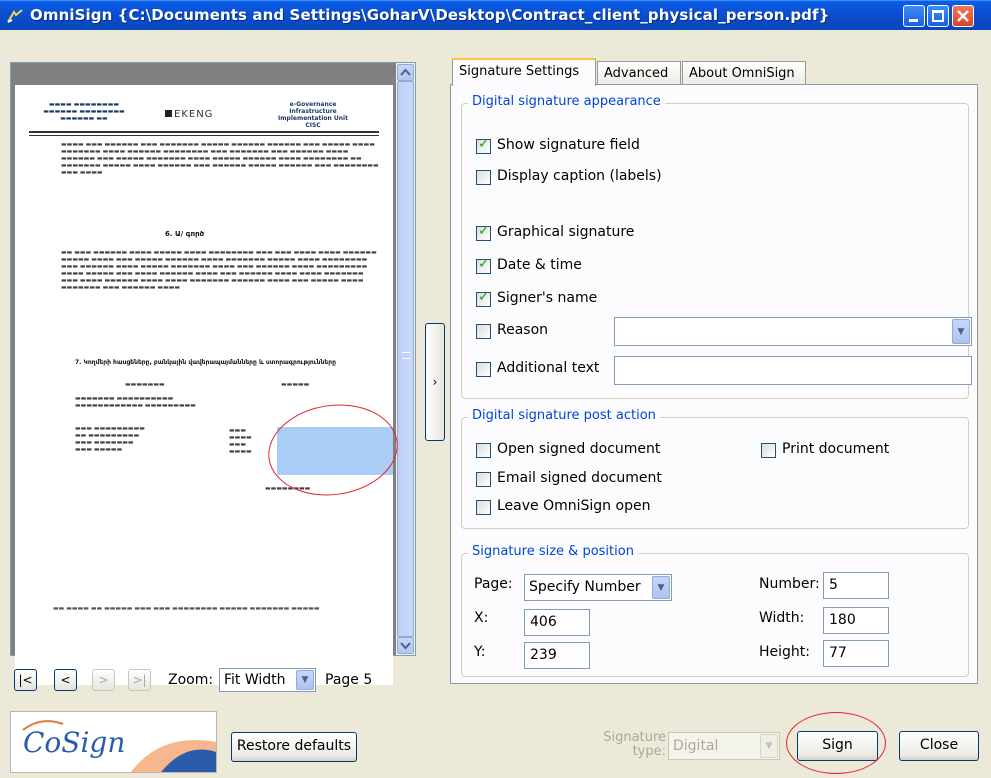 Image resolution: width=991 pixels, height=778 pixels. I want to click on first-page-icon: |<, so click(25, 680).